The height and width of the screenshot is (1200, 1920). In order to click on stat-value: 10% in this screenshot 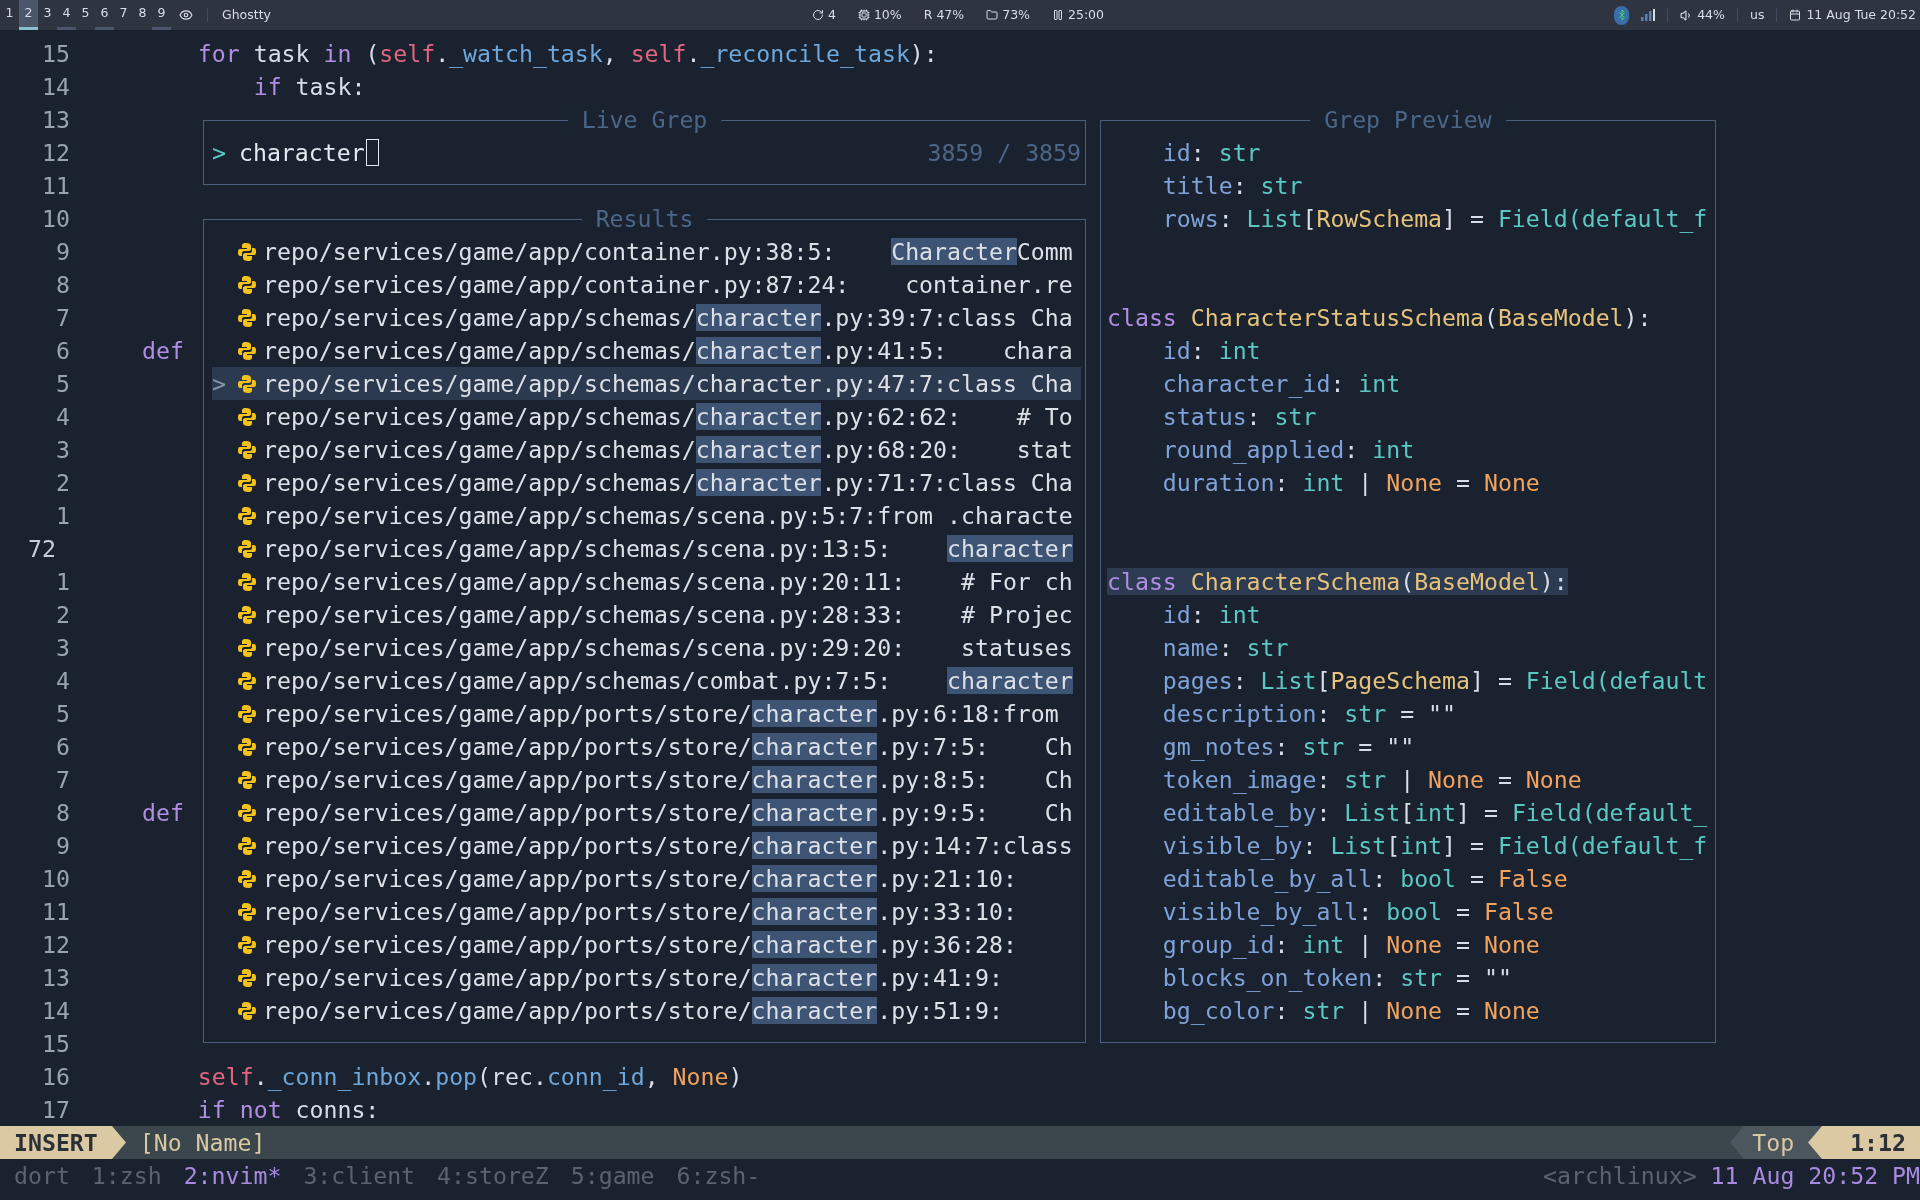, I will do `click(887, 14)`.